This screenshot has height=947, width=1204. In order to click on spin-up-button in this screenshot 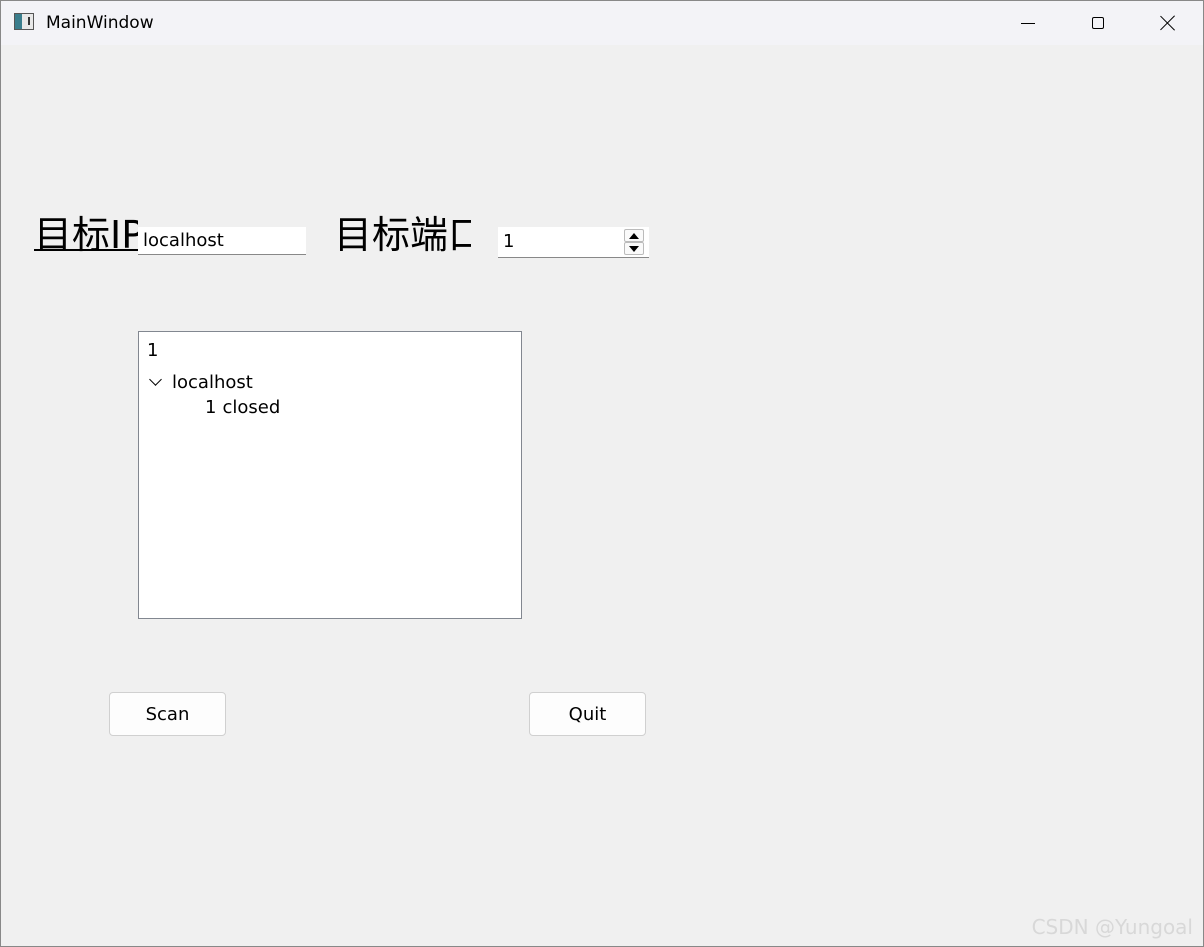, I will do `click(634, 235)`.